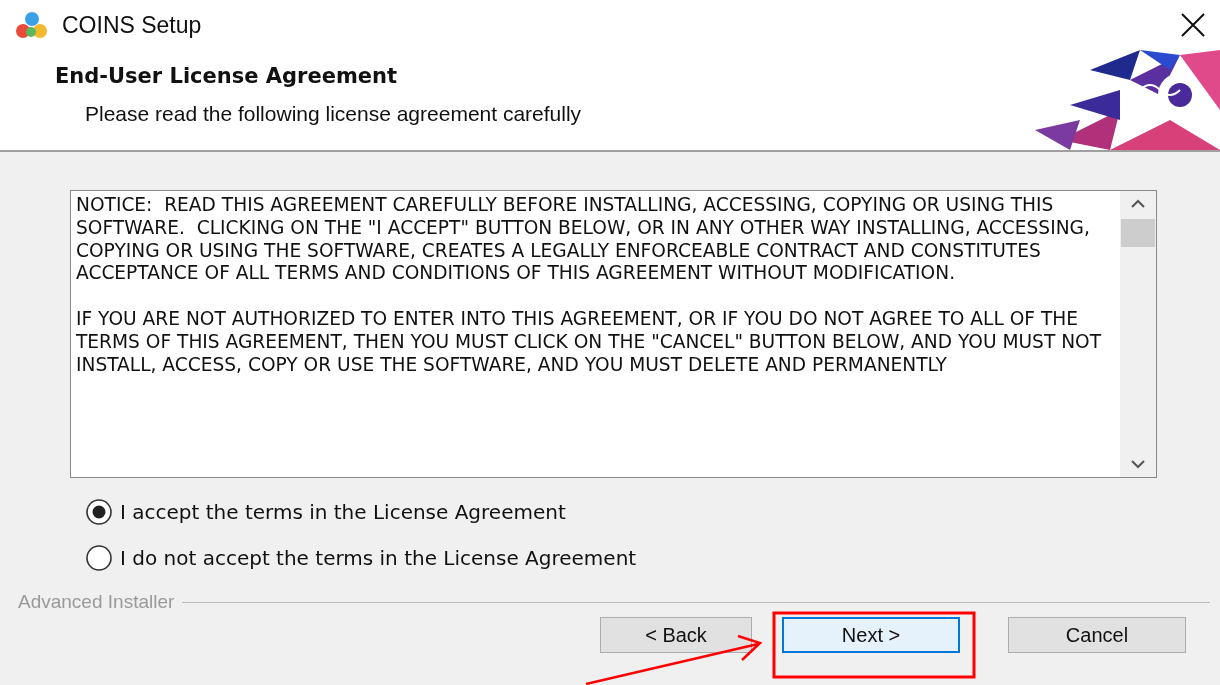 The width and height of the screenshot is (1220, 685). Describe the element at coordinates (1138, 464) in the screenshot. I see `scroll-down-icon` at that location.